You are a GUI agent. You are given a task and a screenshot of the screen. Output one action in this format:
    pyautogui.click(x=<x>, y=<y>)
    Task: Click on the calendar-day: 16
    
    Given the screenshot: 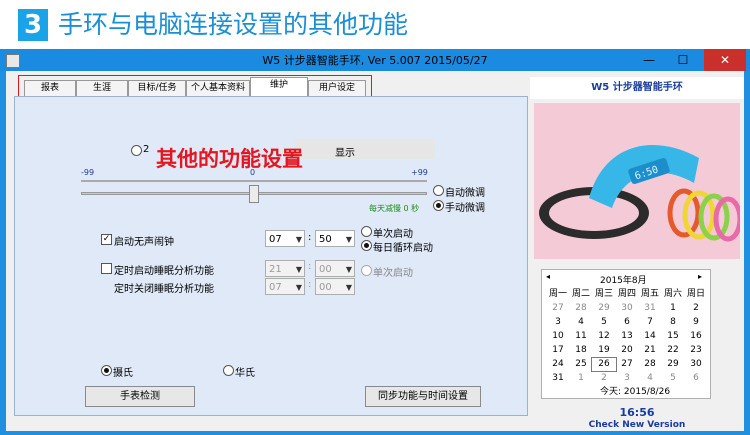 What is the action you would take?
    pyautogui.click(x=696, y=336)
    